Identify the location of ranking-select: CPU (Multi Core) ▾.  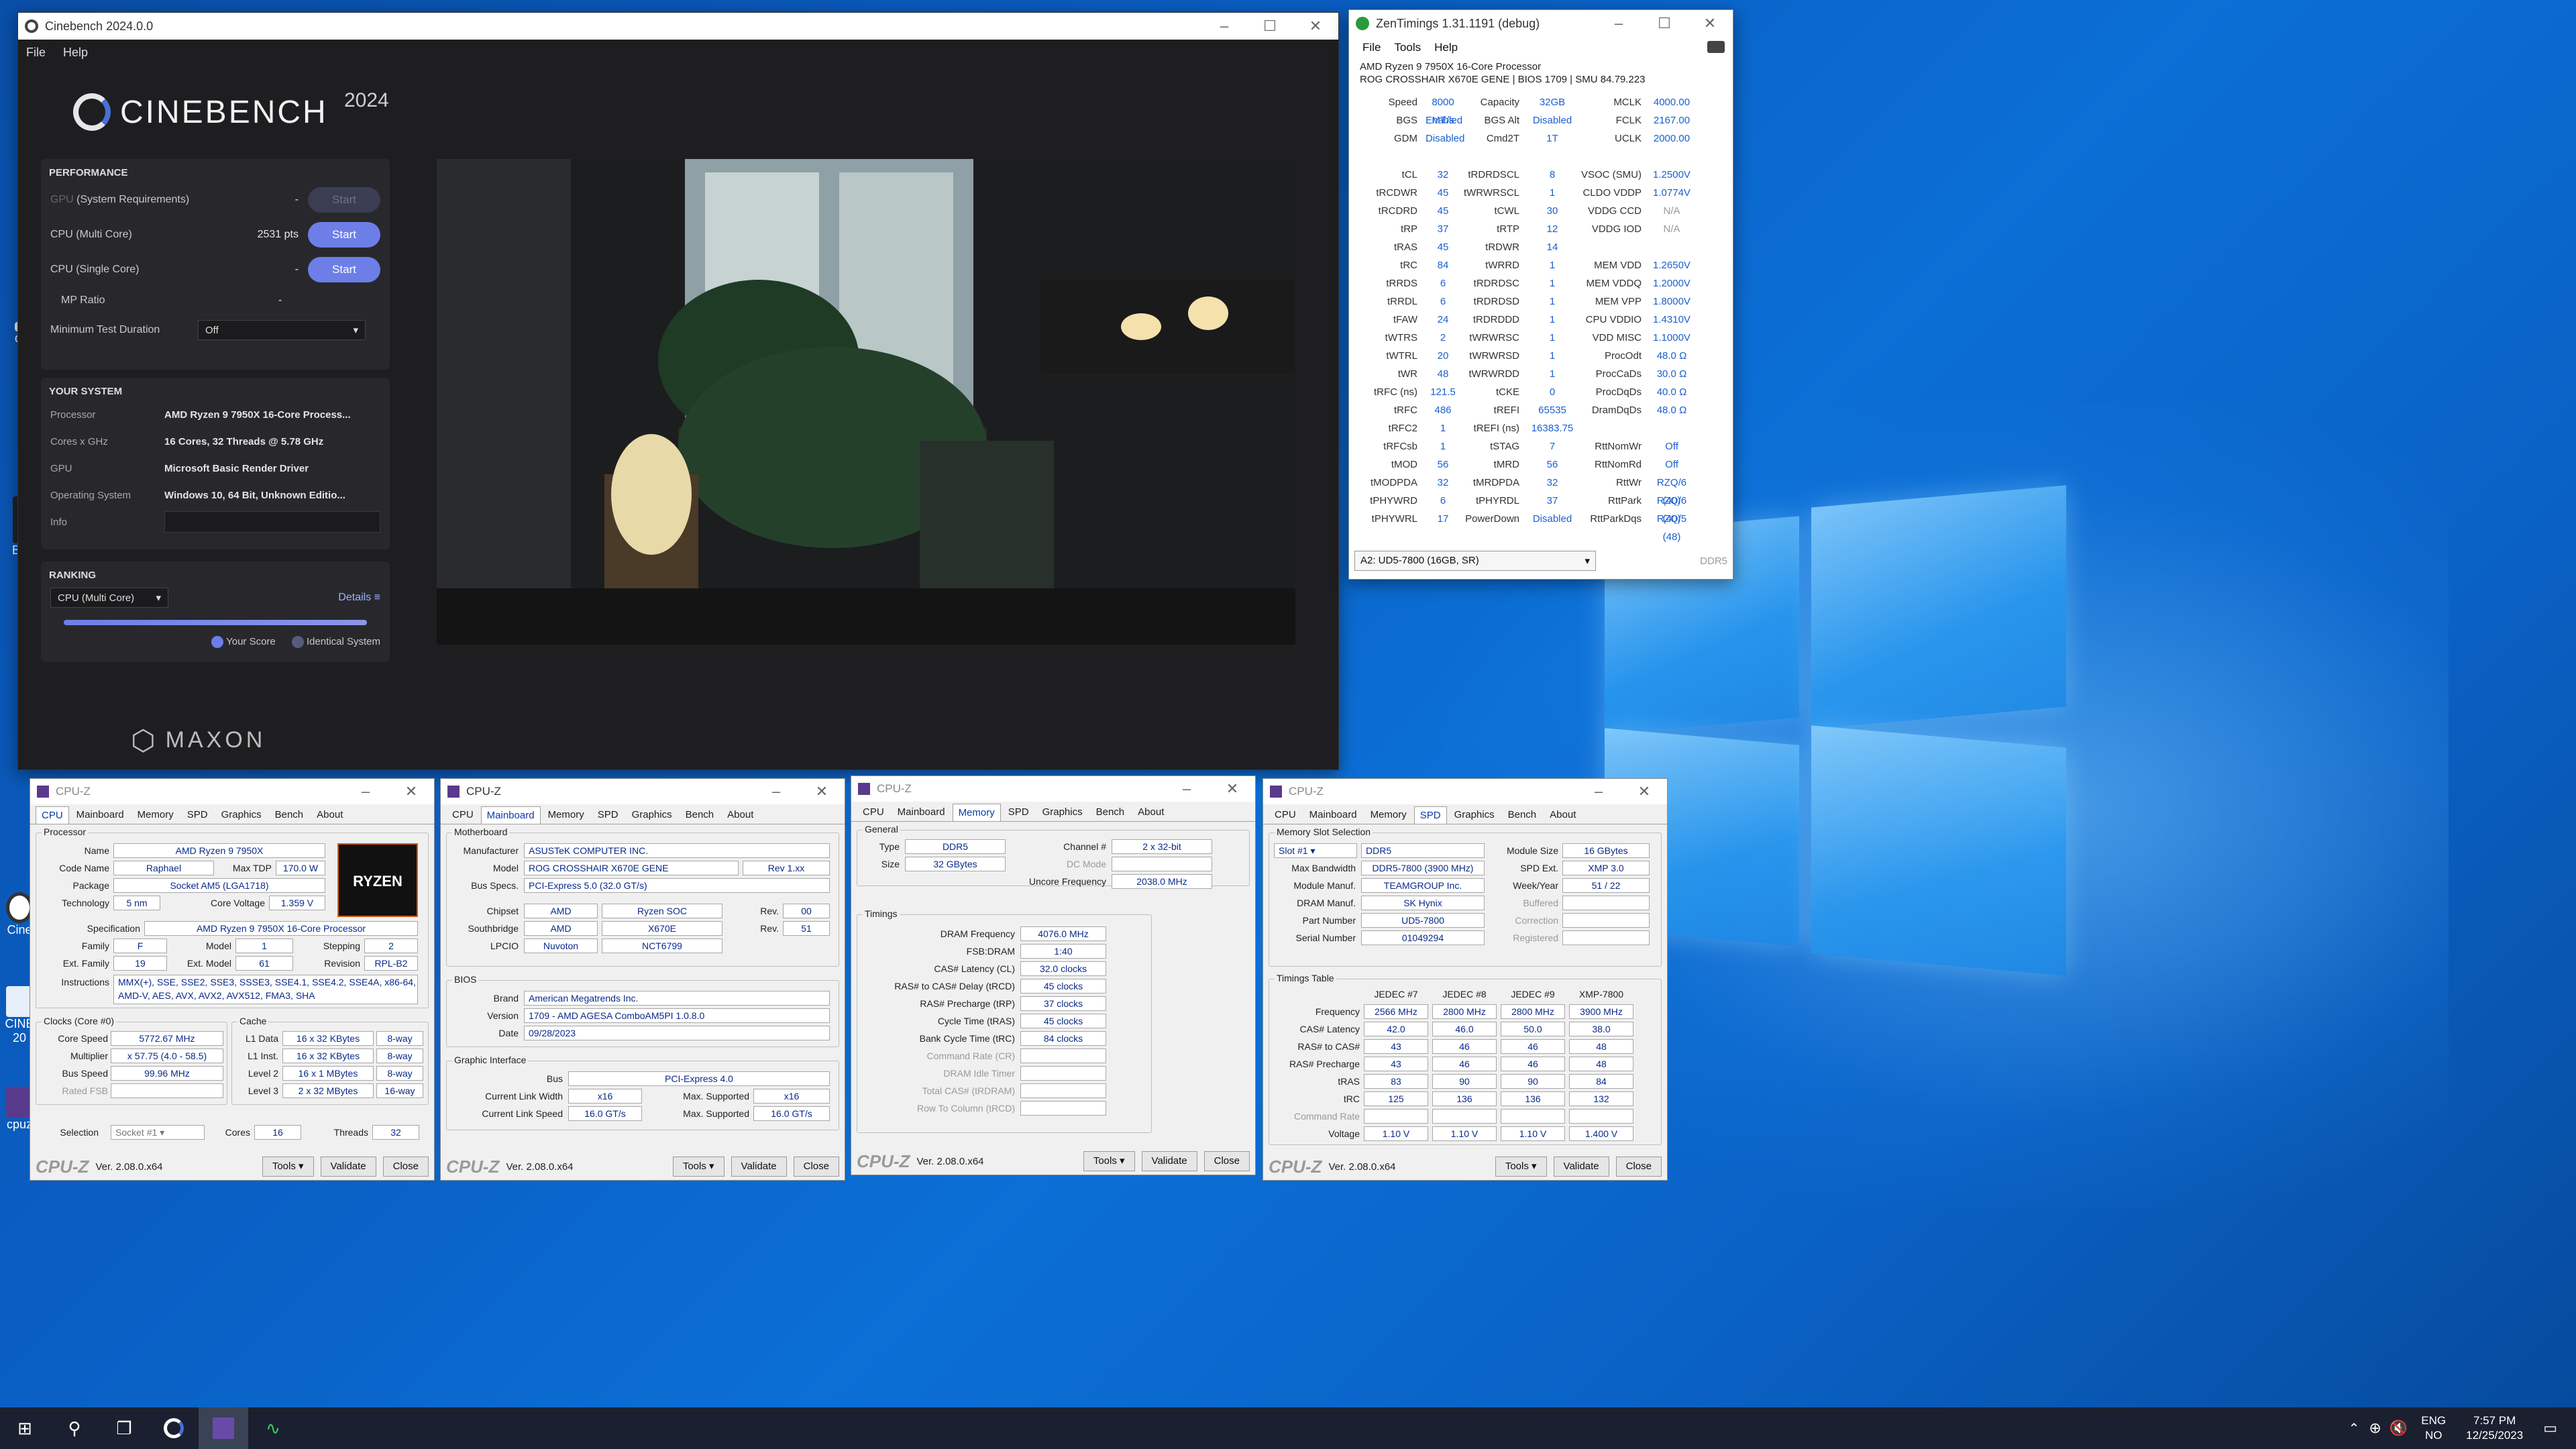
(109, 598).